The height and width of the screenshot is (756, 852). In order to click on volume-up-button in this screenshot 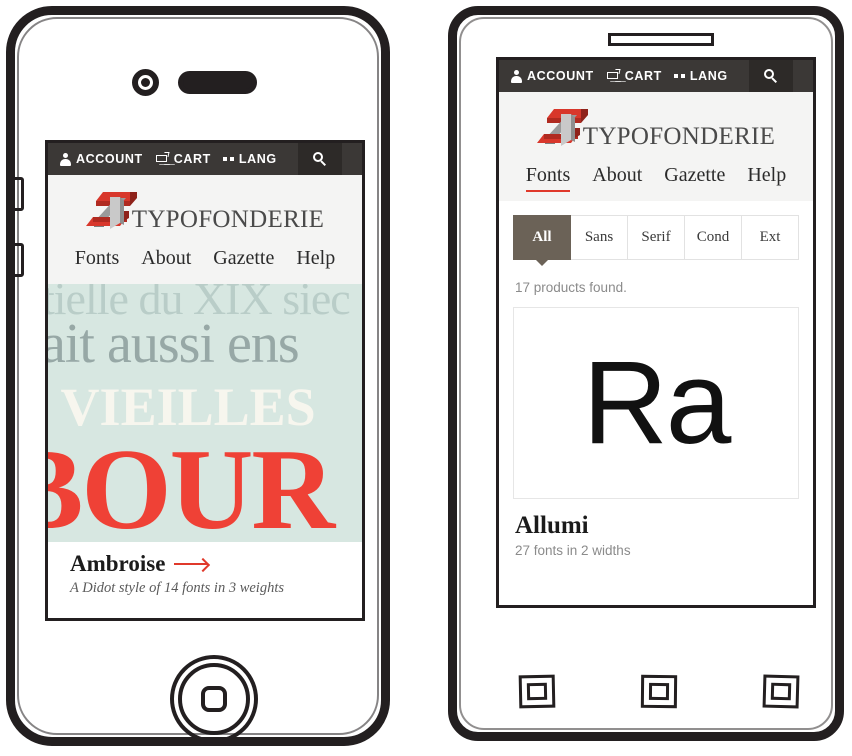, I will do `click(18, 194)`.